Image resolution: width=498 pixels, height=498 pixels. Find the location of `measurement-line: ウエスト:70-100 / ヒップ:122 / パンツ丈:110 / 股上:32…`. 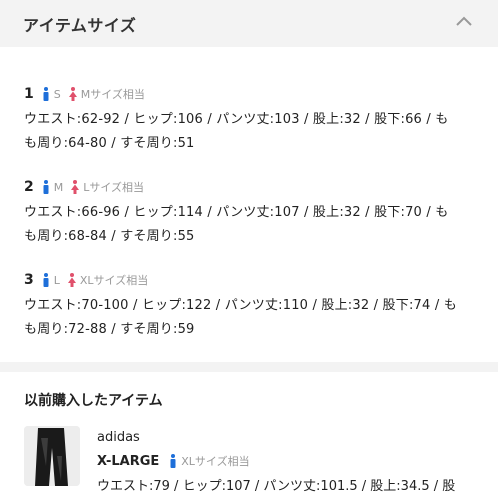

measurement-line: ウエスト:70-100 / ヒップ:122 / パンツ丈:110 / 股上:32… is located at coordinates (240, 305).